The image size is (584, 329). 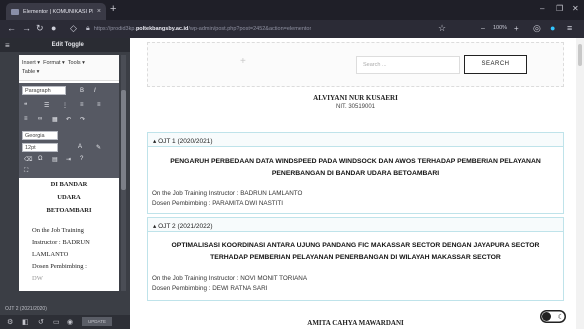 What do you see at coordinates (516, 28) in the screenshot?
I see `zoom-in-icon: +` at bounding box center [516, 28].